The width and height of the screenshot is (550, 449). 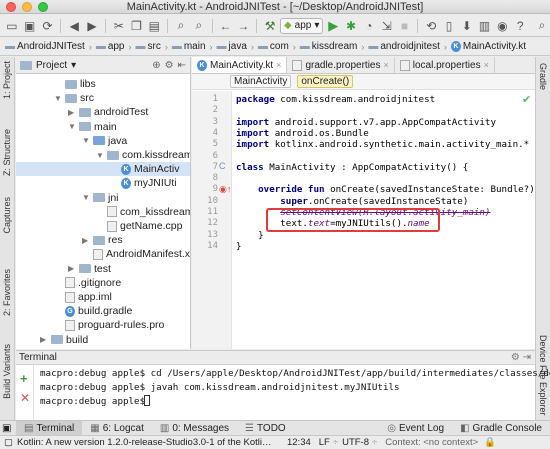 I want to click on code-line: super.onCreate(savedInstanceState), so click(x=352, y=201).